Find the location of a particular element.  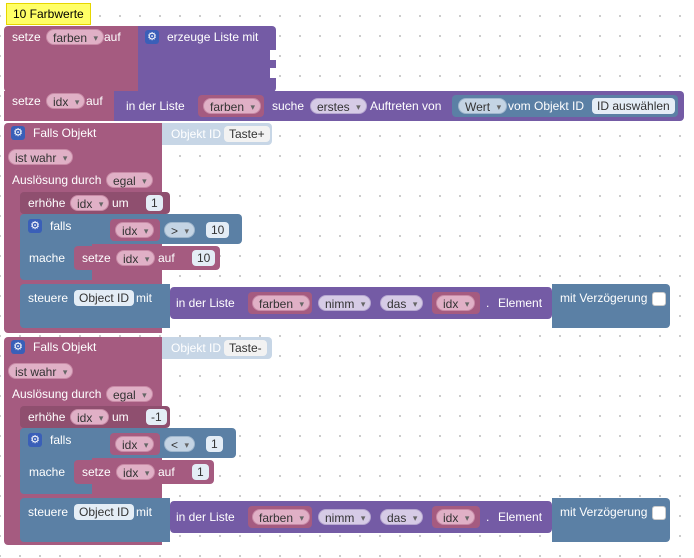

operator-dropdown: < is located at coordinates (180, 444).